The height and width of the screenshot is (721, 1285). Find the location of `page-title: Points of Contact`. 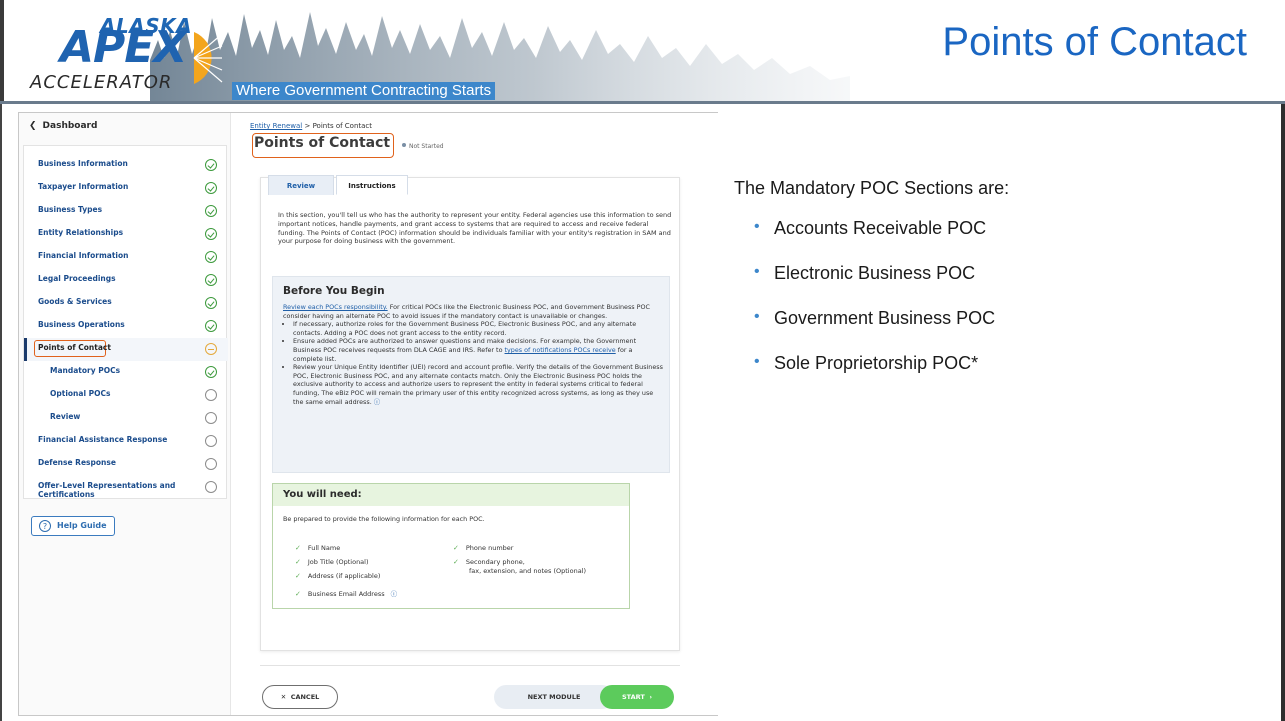

page-title: Points of Contact is located at coordinates (322, 143).